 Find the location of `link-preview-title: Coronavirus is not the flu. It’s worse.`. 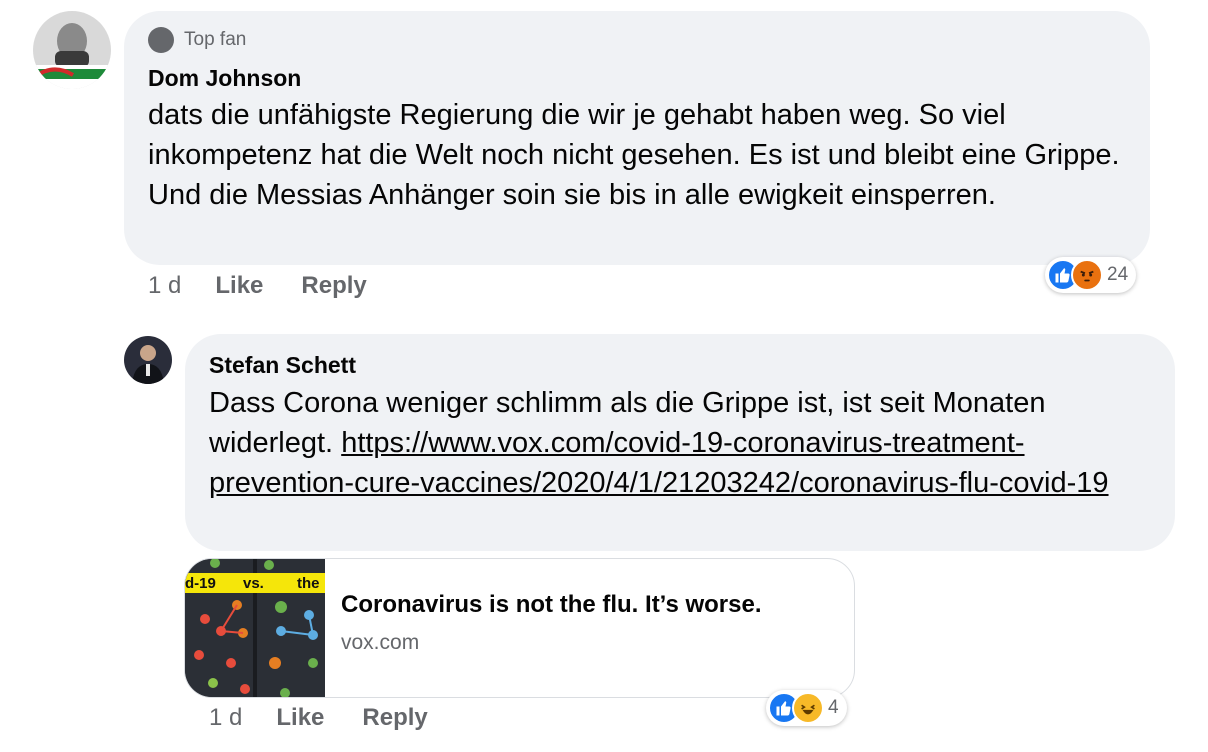

link-preview-title: Coronavirus is not the flu. It’s worse. is located at coordinates (551, 605).